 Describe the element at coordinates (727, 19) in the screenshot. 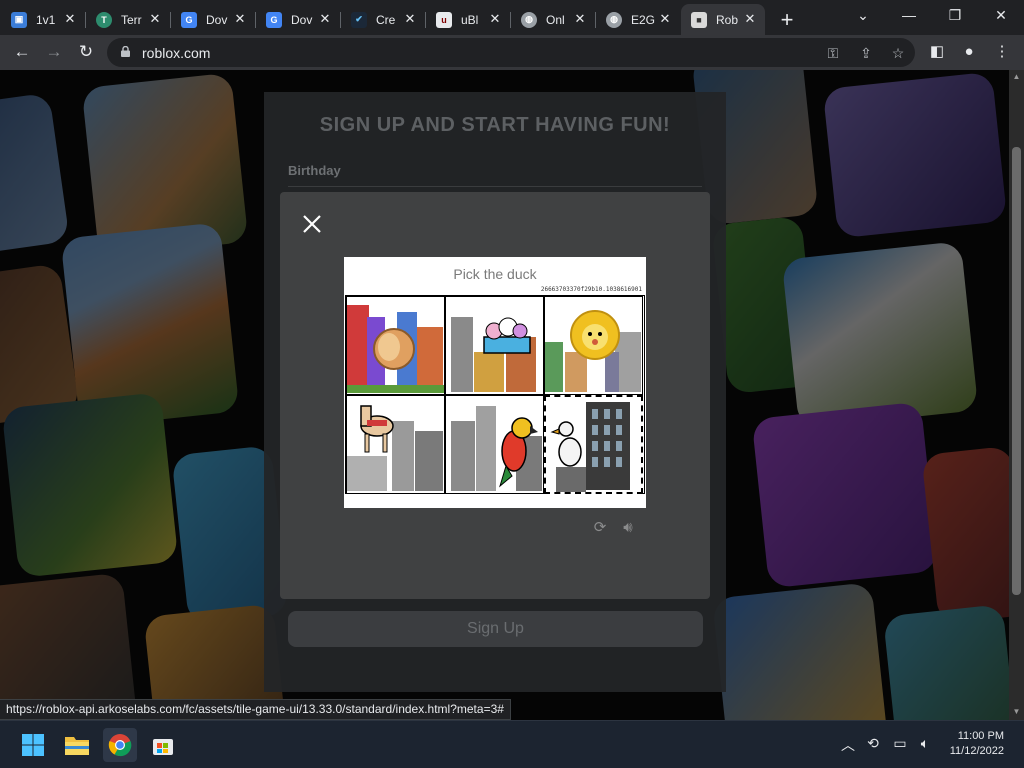

I see `tab-label: Rob` at that location.